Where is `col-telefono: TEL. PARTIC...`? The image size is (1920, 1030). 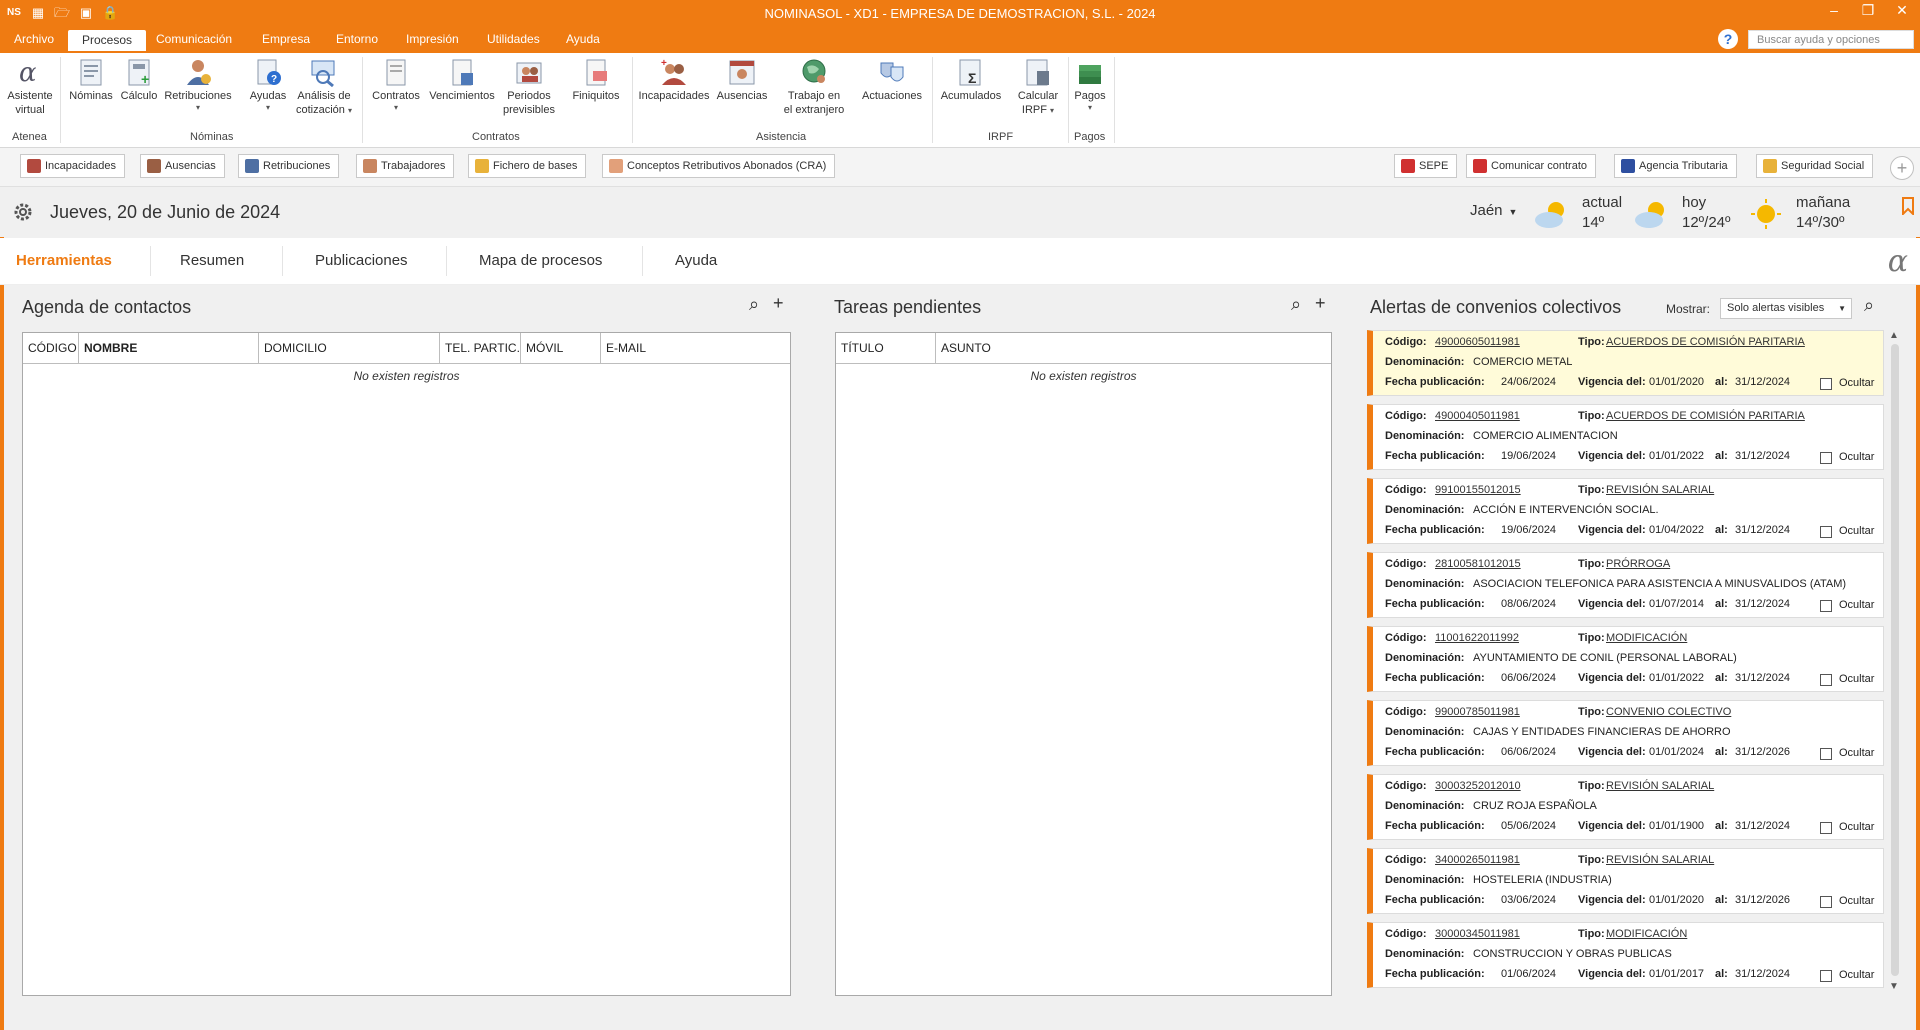 col-telefono: TEL. PARTIC... is located at coordinates (480, 348).